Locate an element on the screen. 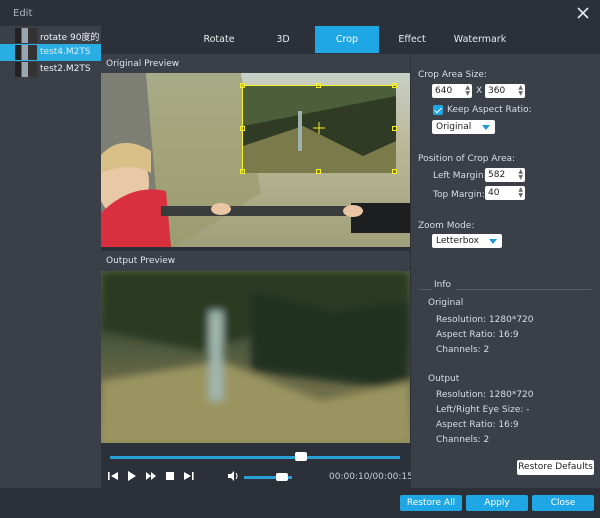  keep-aspect-checkbox is located at coordinates (438, 110).